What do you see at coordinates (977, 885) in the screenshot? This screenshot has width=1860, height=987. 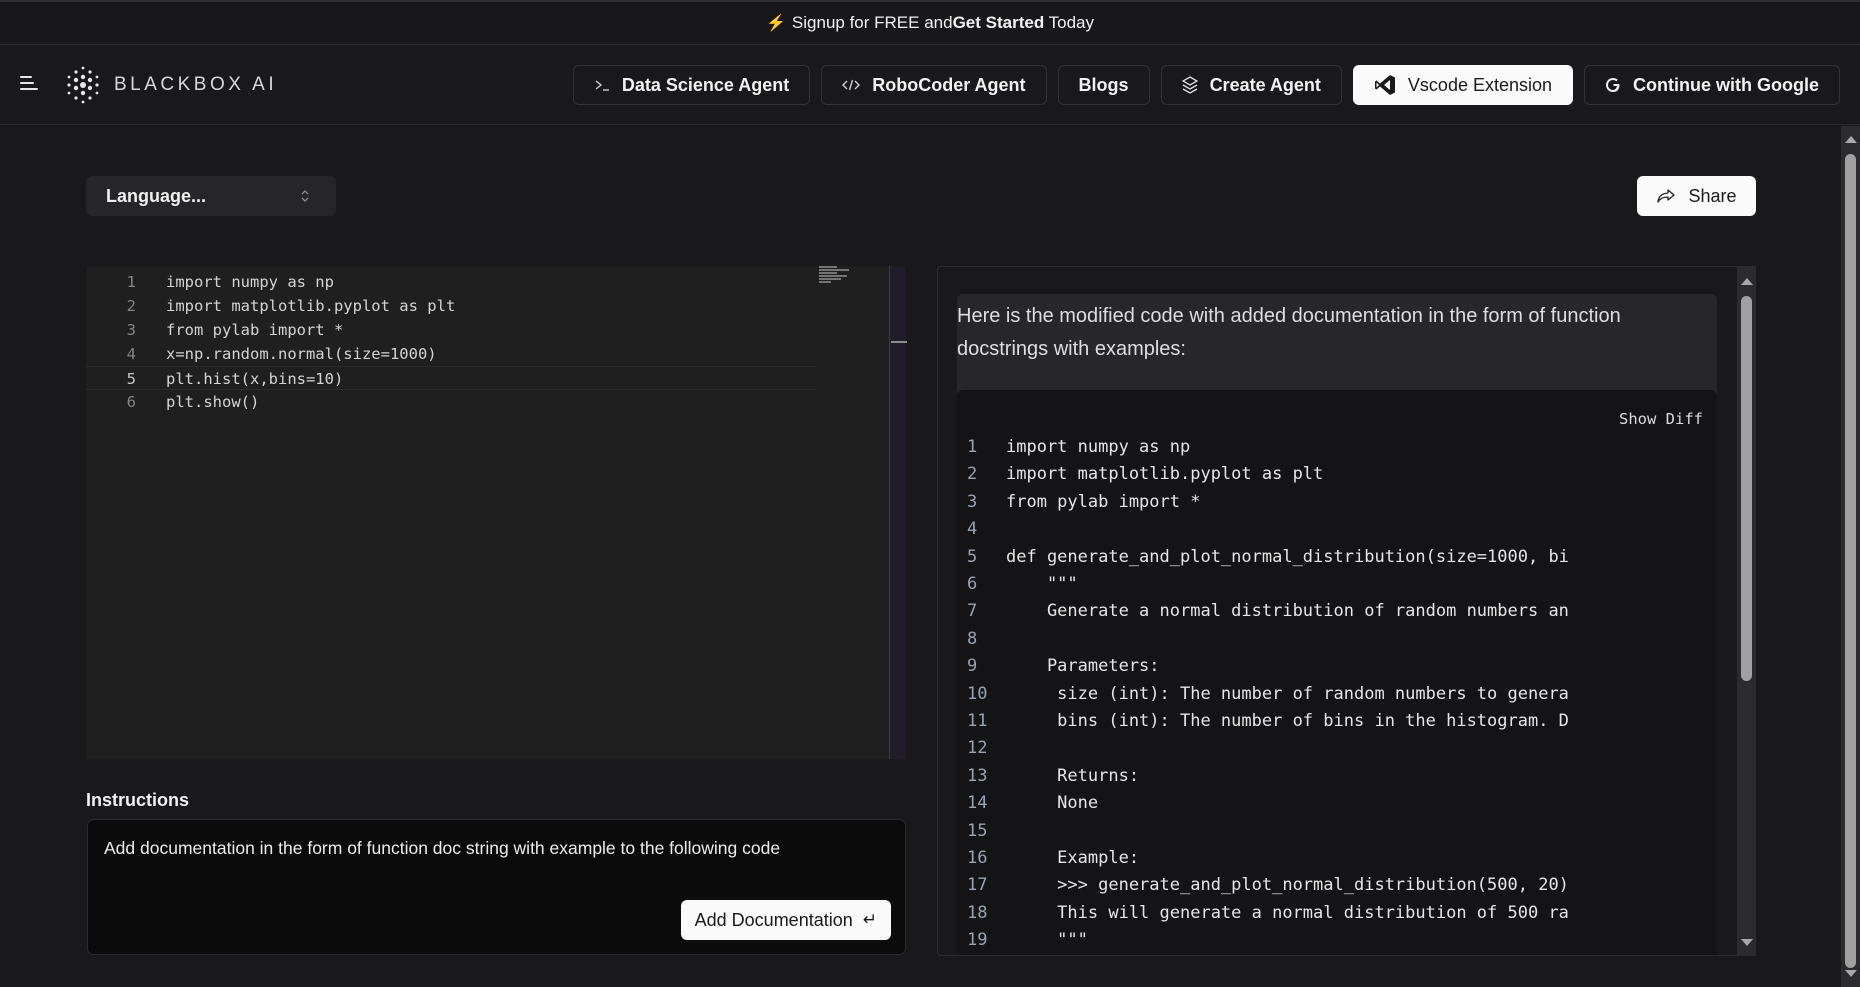 I see `line-number: 17` at bounding box center [977, 885].